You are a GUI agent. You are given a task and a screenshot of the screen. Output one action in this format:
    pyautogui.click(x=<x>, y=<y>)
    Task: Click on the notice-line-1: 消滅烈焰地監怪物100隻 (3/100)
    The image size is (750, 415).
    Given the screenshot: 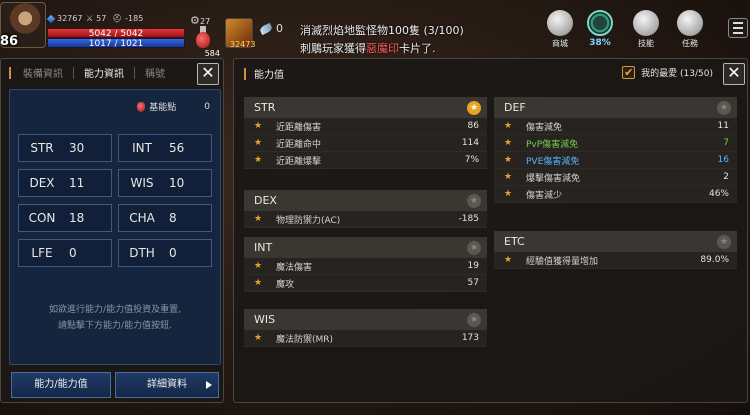 What is the action you would take?
    pyautogui.click(x=382, y=30)
    